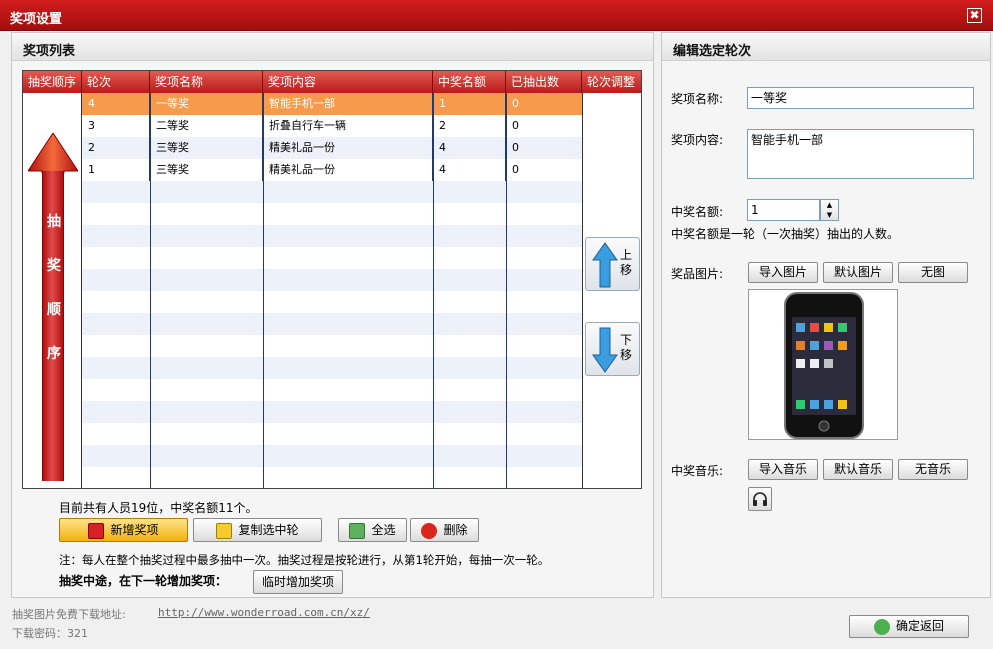 Image resolution: width=993 pixels, height=649 pixels. I want to click on delete-button: 删除, so click(444, 530).